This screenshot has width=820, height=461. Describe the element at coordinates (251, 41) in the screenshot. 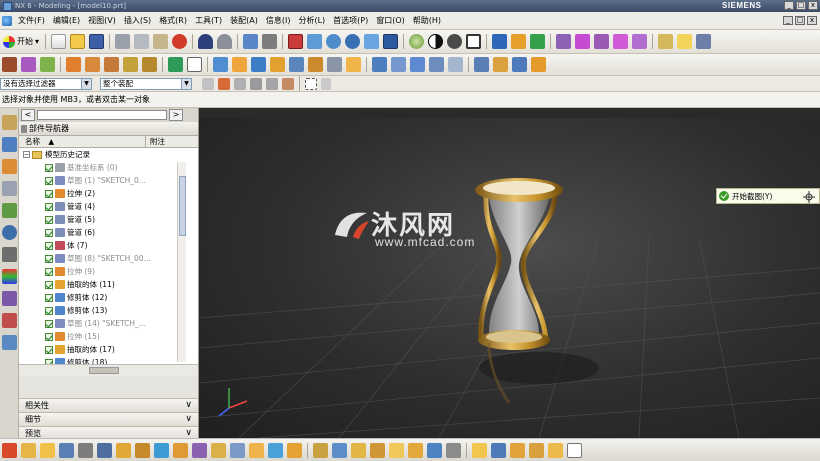

I see `select-icon` at that location.